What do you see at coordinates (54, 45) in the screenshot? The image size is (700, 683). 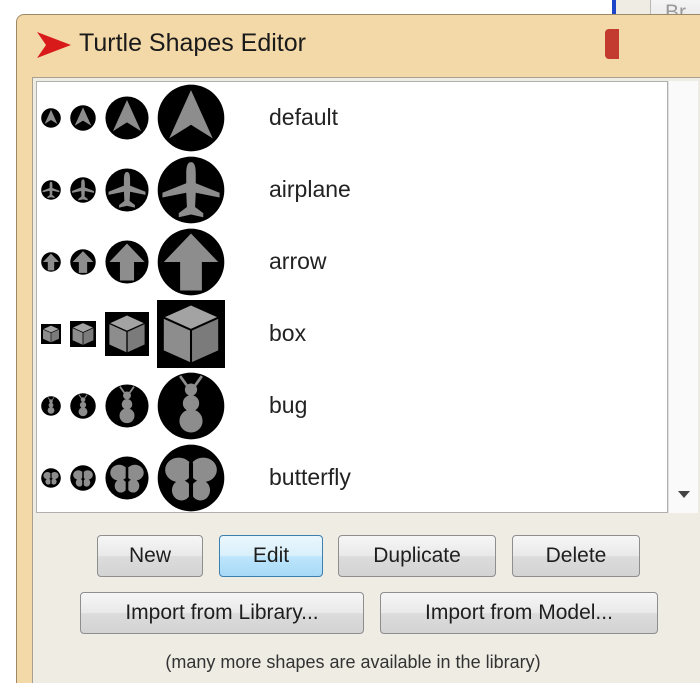 I see `netlogo-turtle-logo-icon` at bounding box center [54, 45].